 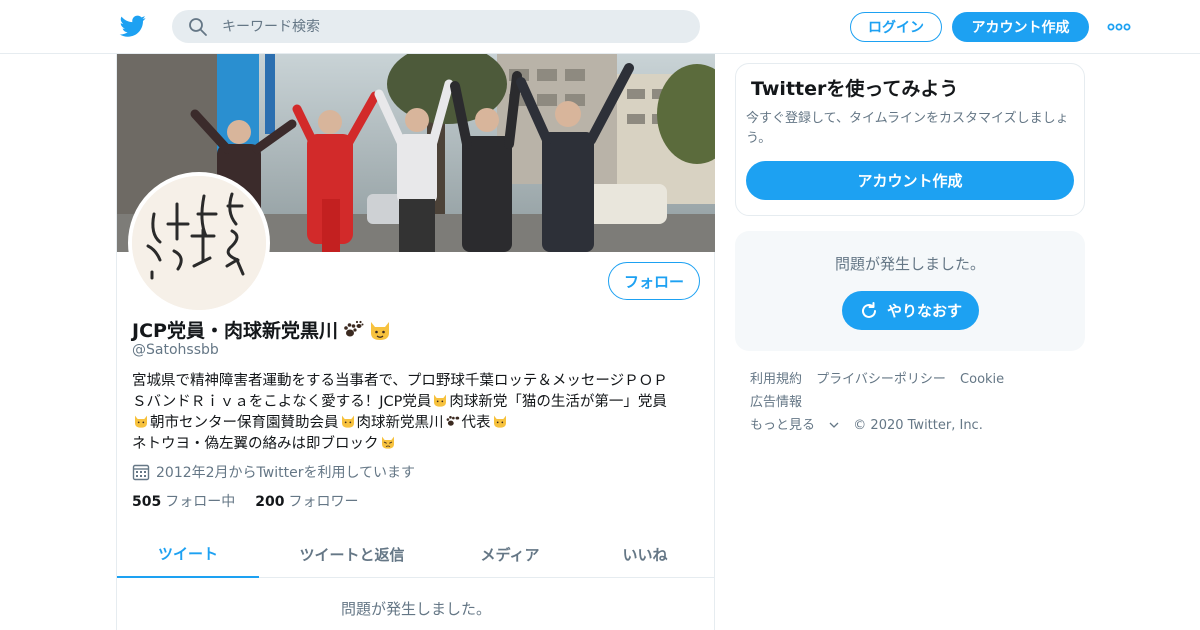 I want to click on timeline-error-text: 問題が発生しました。, so click(x=415, y=609).